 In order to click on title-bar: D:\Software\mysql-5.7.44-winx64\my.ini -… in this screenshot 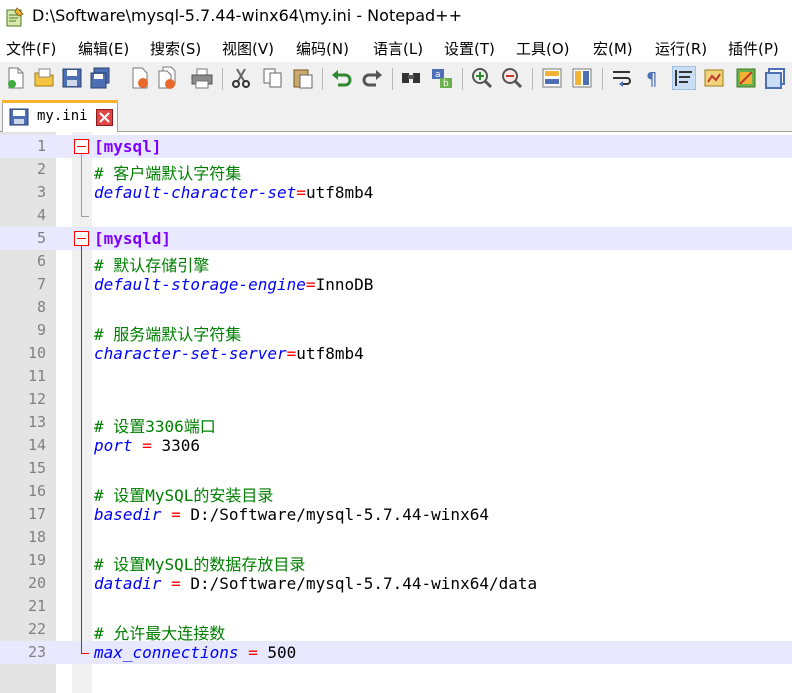, I will do `click(396, 17)`.